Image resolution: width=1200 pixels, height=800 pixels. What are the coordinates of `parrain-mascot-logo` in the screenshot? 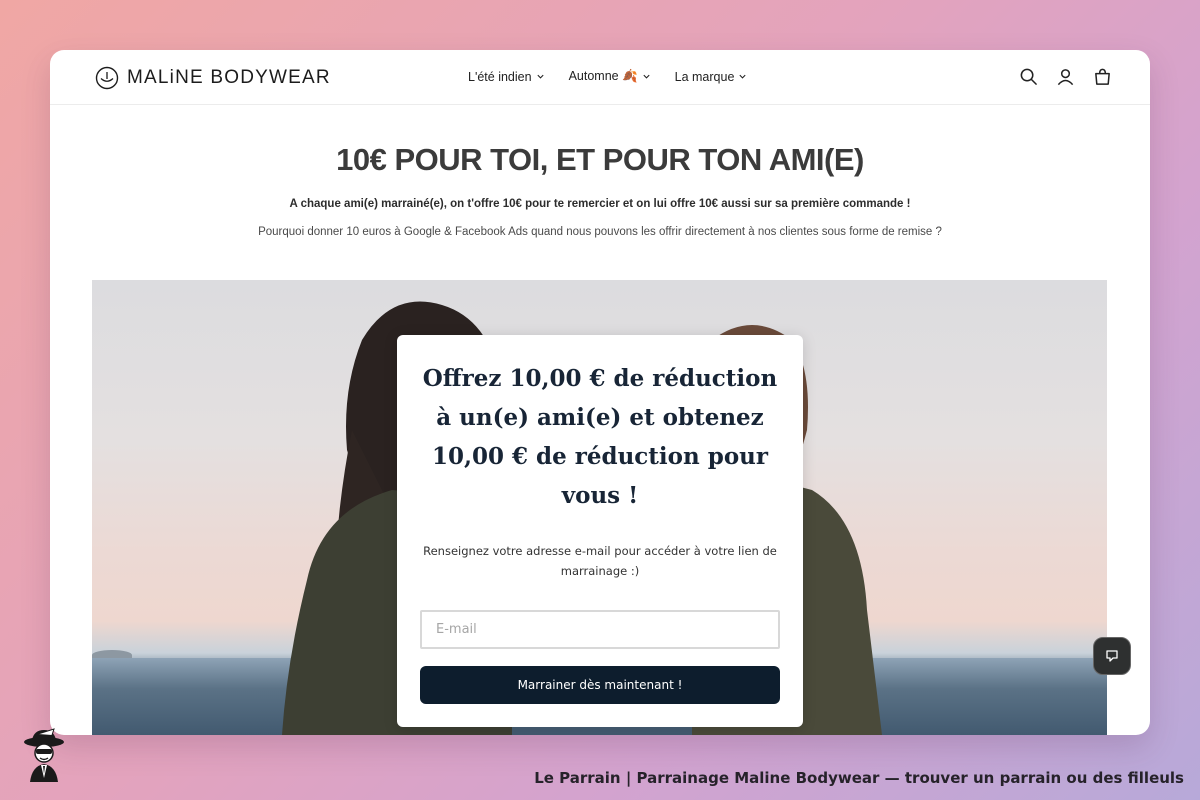 It's located at (44, 755).